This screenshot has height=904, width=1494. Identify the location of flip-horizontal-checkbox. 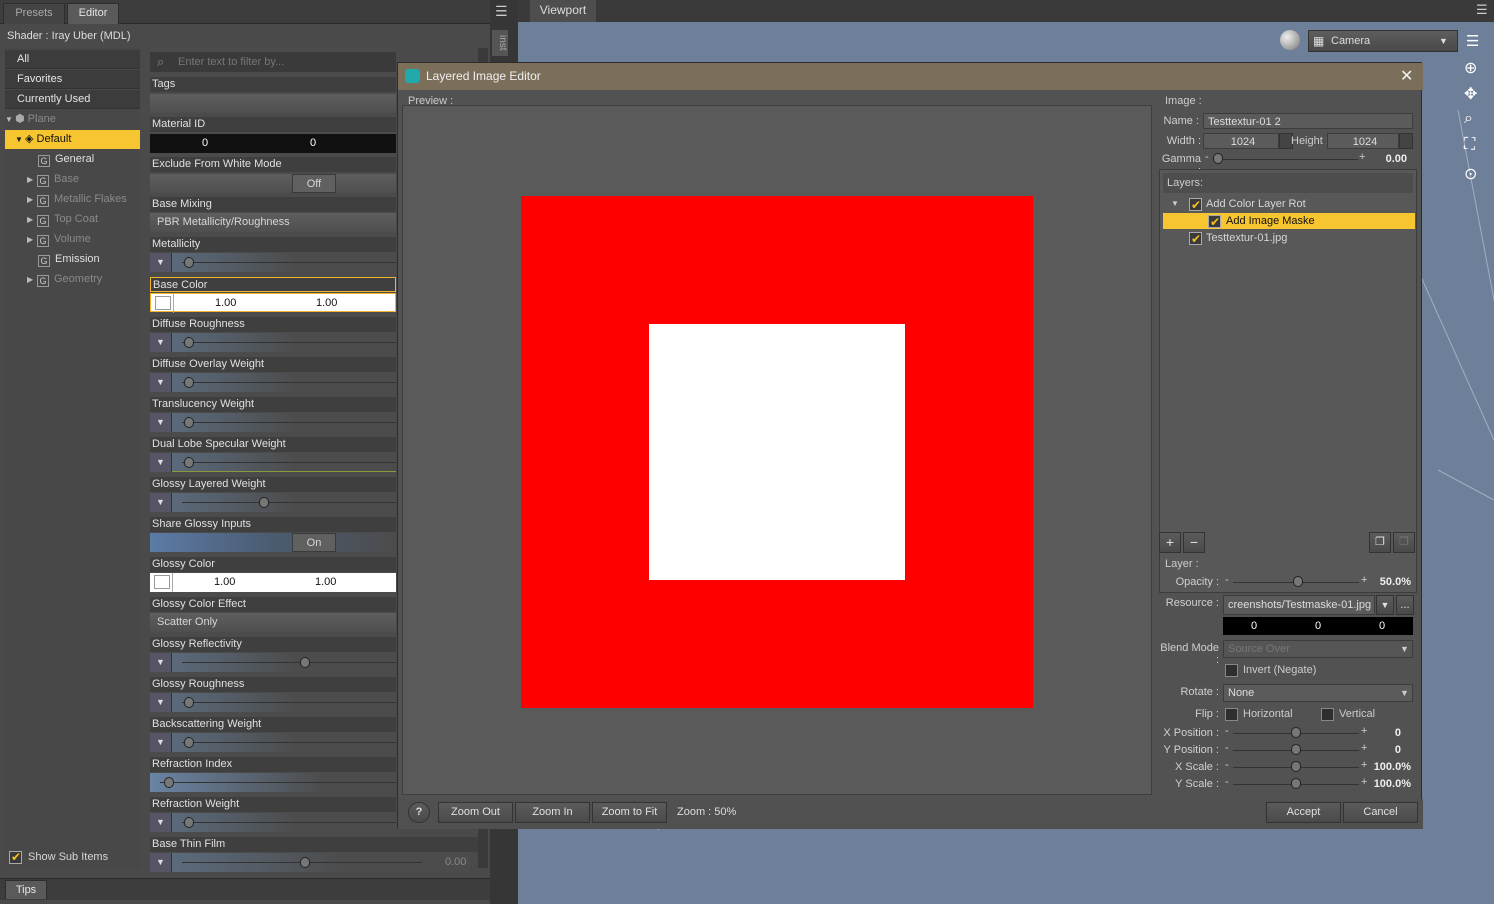
(1231, 714).